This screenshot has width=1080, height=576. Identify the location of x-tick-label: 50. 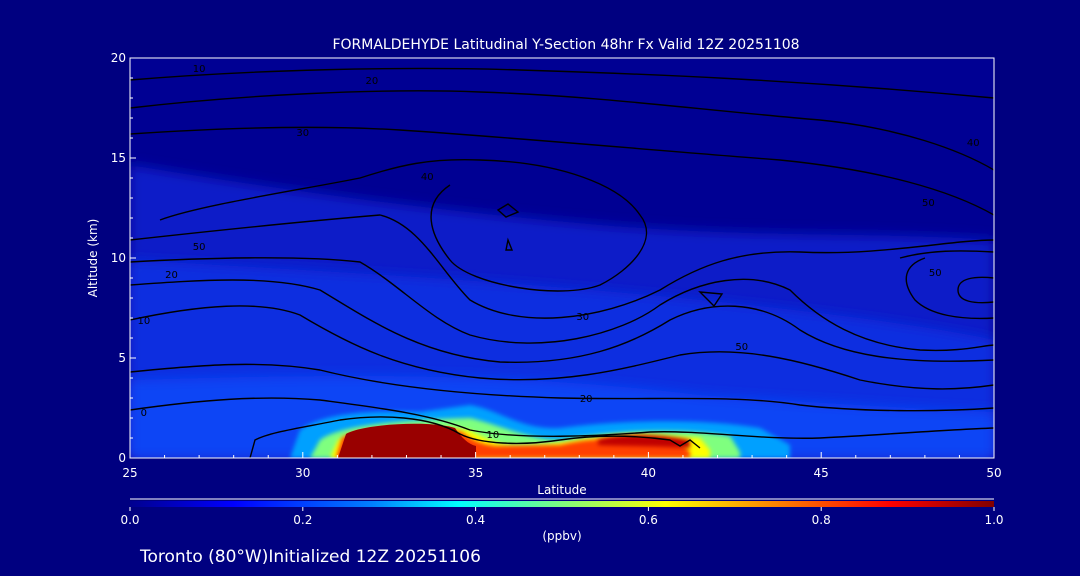
(993, 473).